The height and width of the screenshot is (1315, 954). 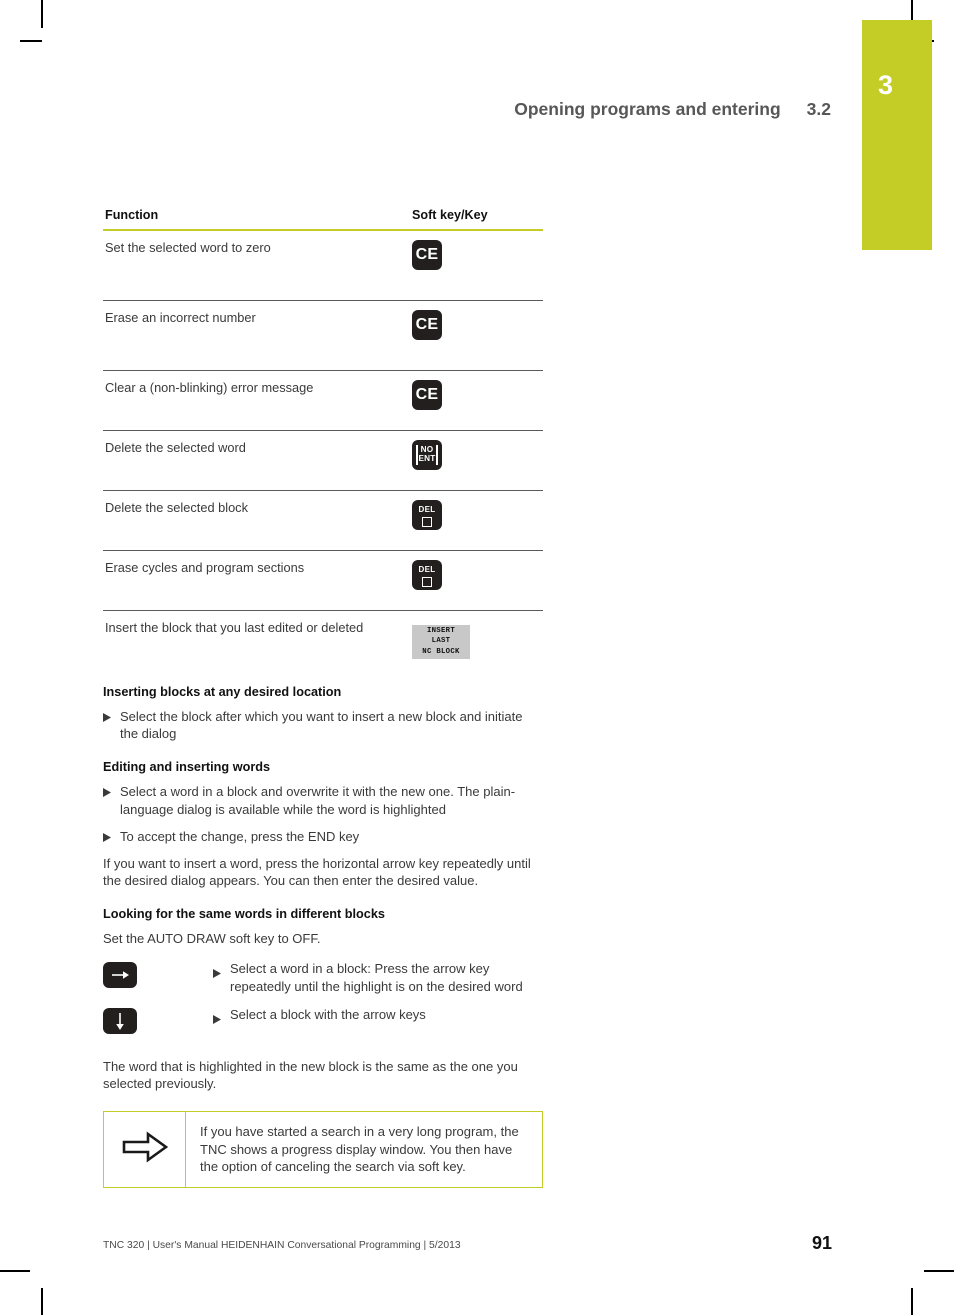 What do you see at coordinates (450, 215) in the screenshot?
I see `column-header-softkey: Soft key/Key` at bounding box center [450, 215].